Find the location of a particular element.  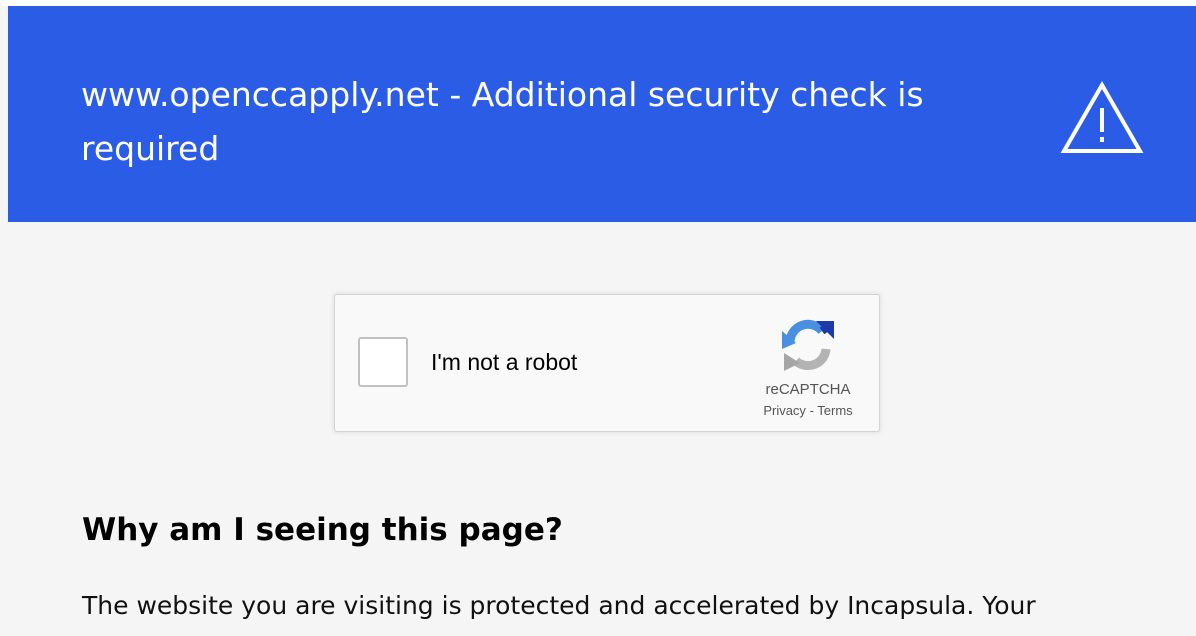

terms-link: Terms is located at coordinates (834, 410).